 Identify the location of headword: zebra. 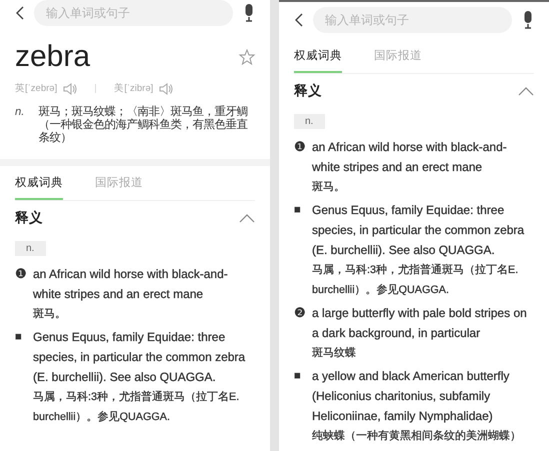
(52, 57).